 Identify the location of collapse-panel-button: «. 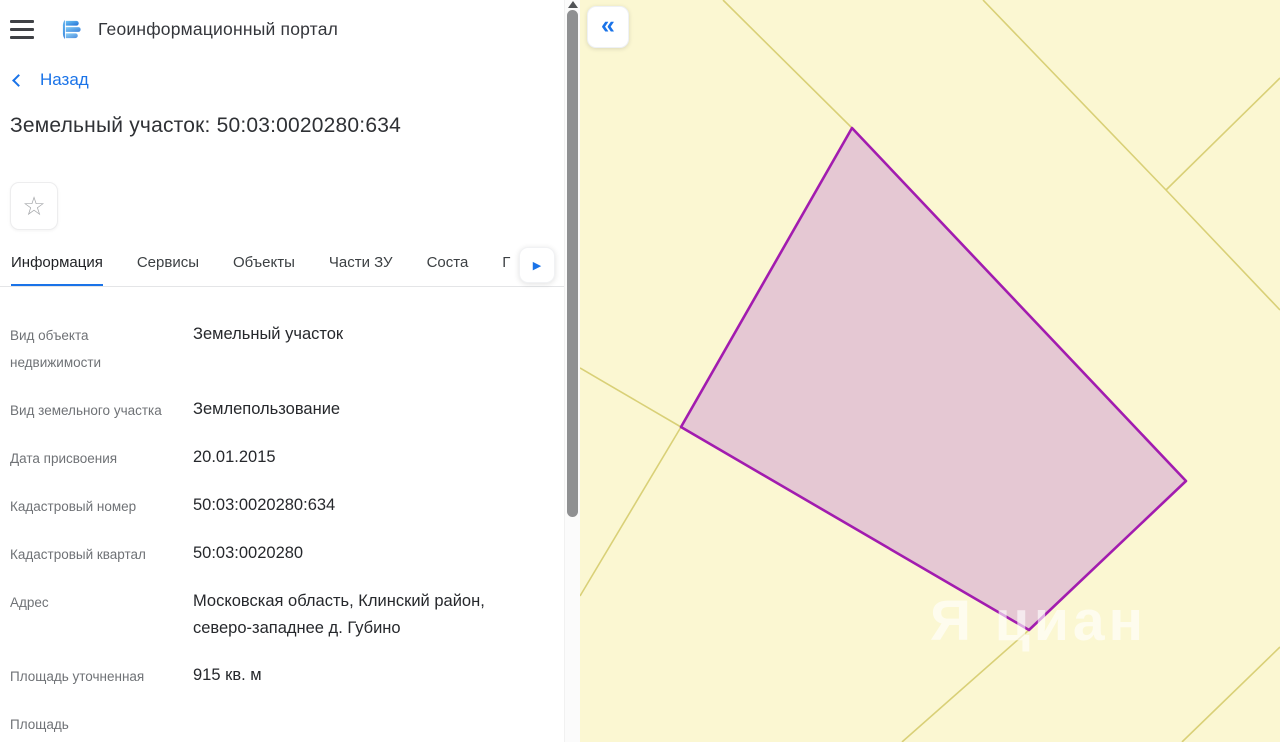
(608, 27).